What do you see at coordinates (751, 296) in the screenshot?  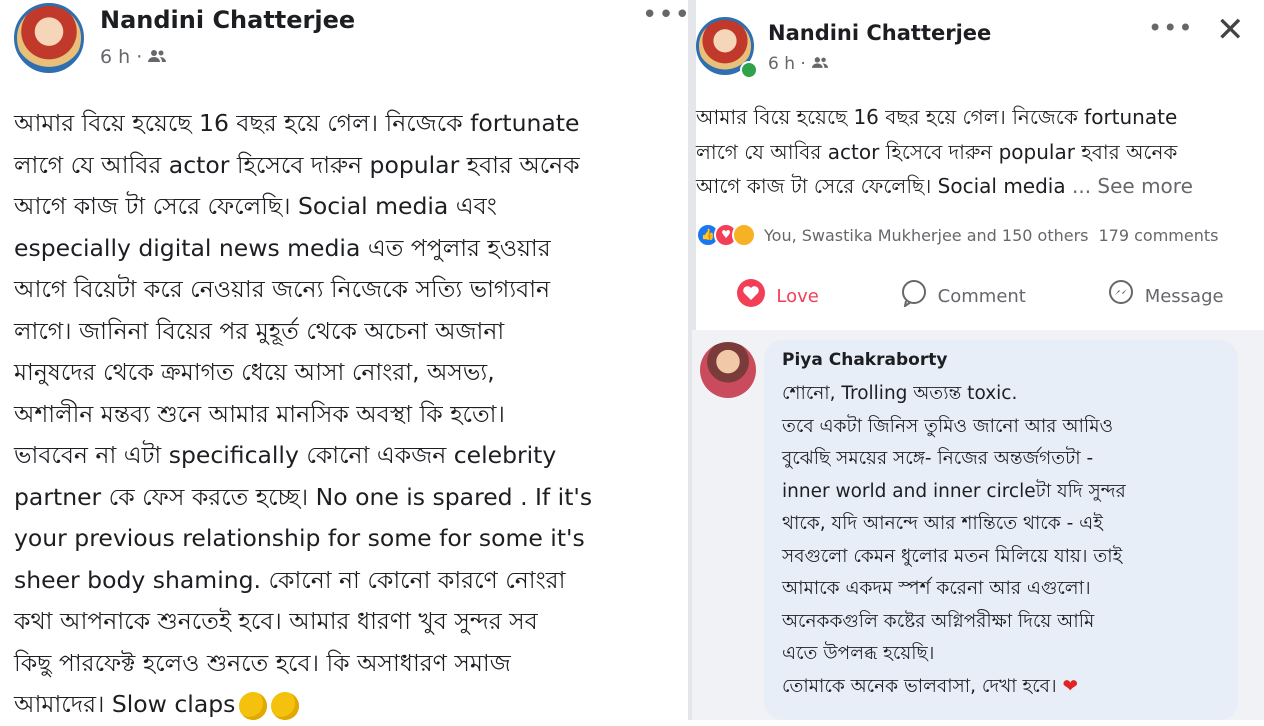 I see `love-icon` at bounding box center [751, 296].